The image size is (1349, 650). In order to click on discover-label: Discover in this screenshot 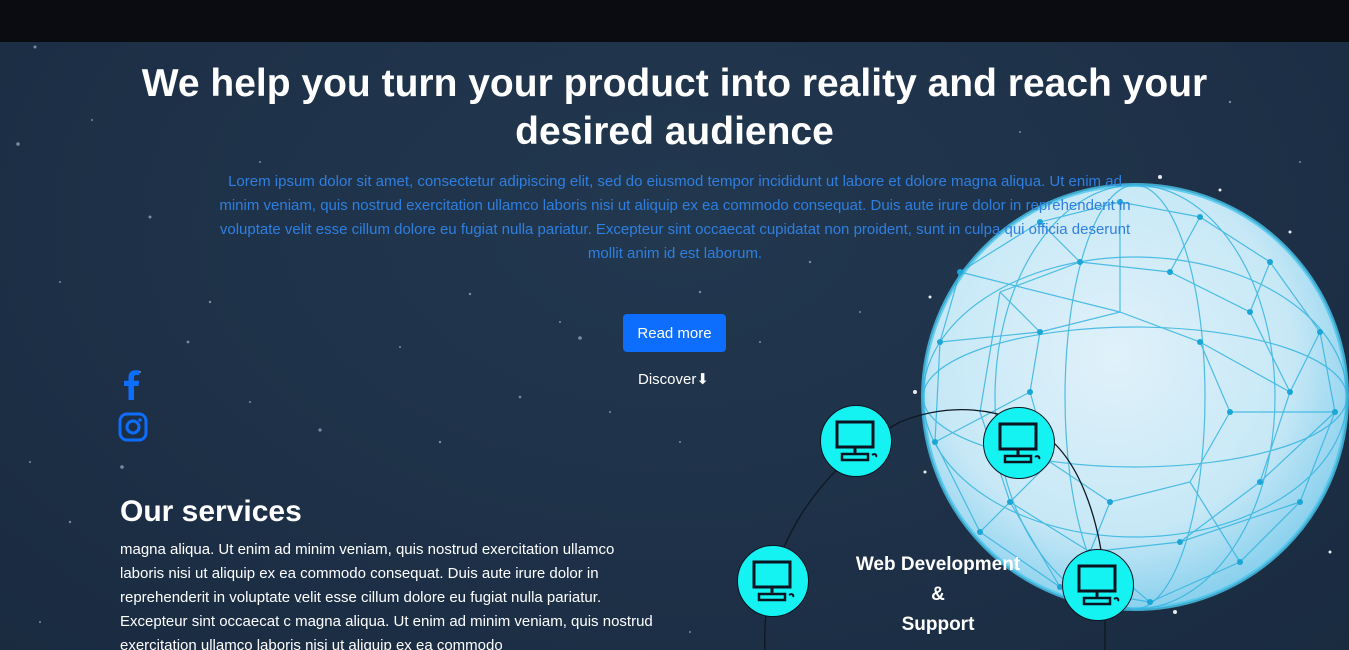, I will do `click(667, 379)`.